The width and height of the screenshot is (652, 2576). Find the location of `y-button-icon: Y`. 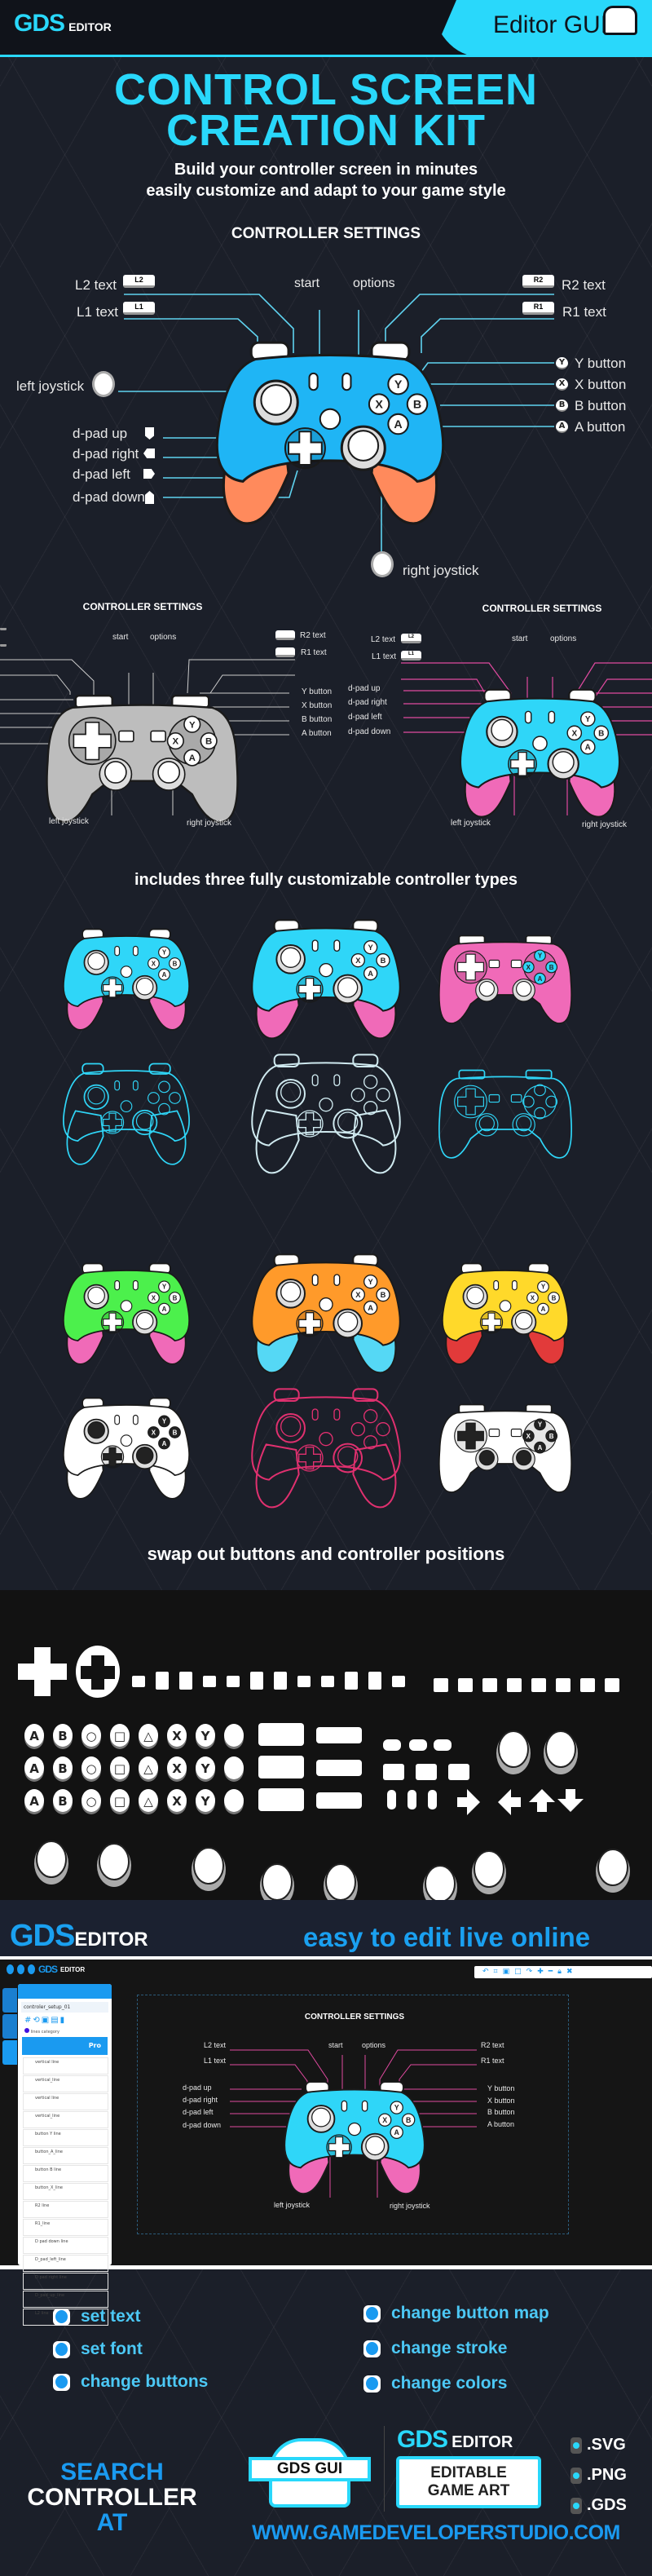

y-button-icon: Y is located at coordinates (562, 363).